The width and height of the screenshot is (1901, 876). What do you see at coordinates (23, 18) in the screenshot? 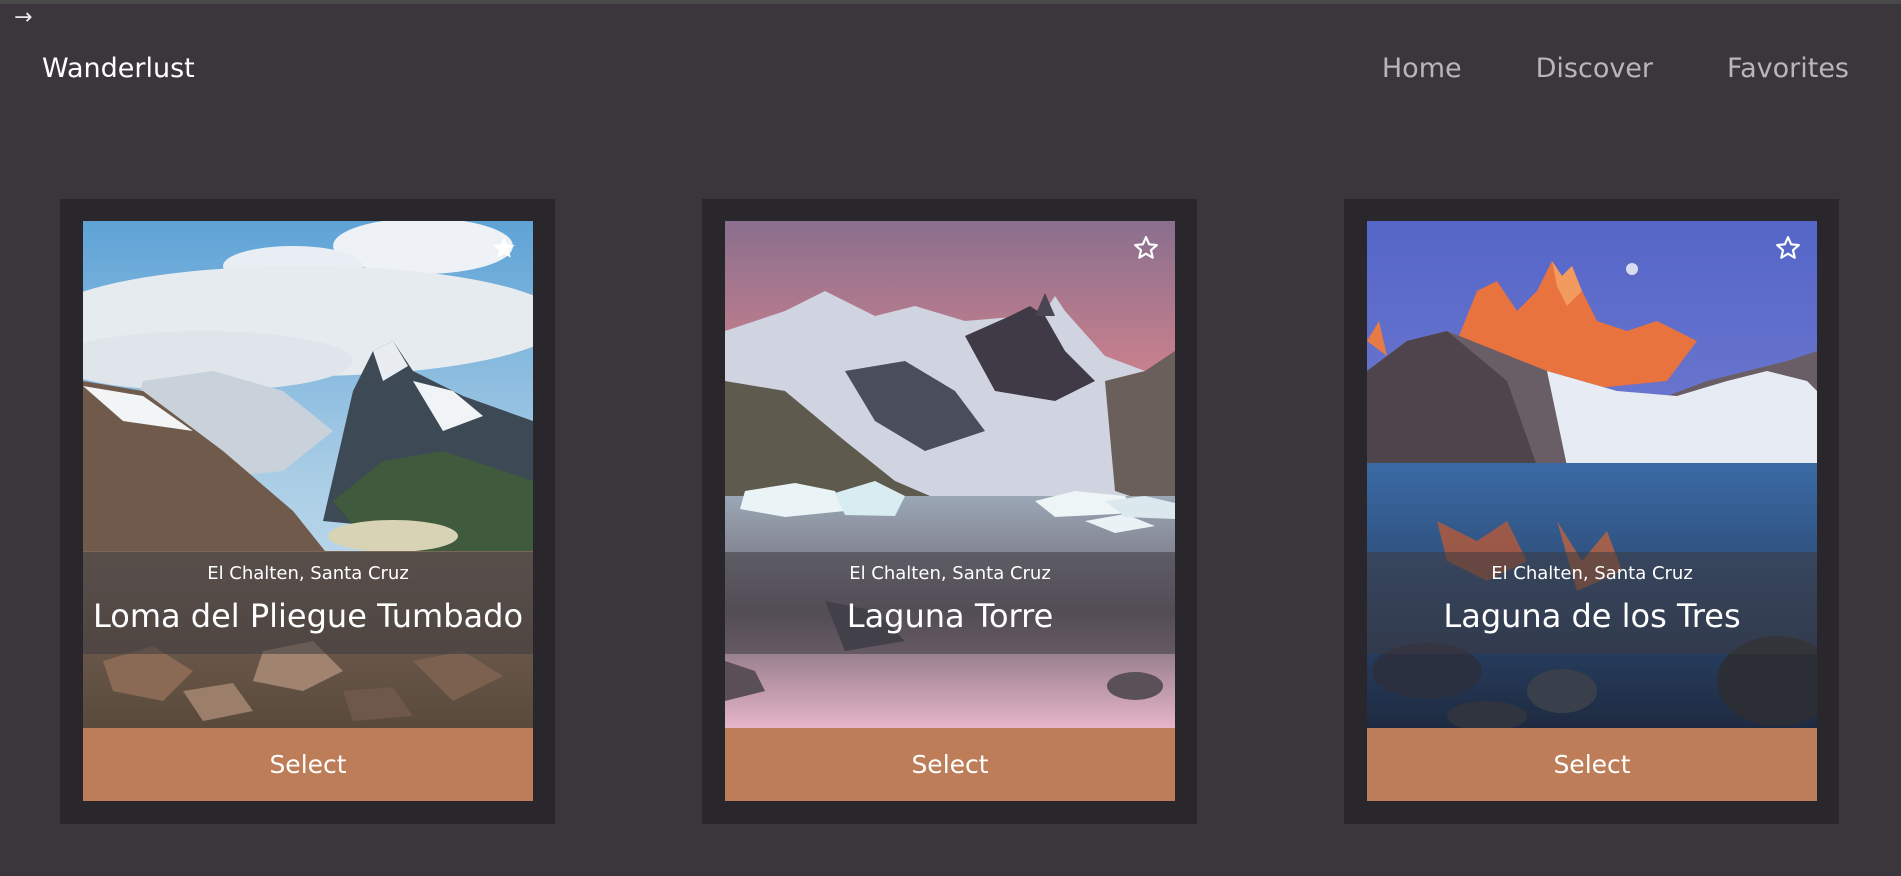
I see `arrow-right-icon: →` at bounding box center [23, 18].